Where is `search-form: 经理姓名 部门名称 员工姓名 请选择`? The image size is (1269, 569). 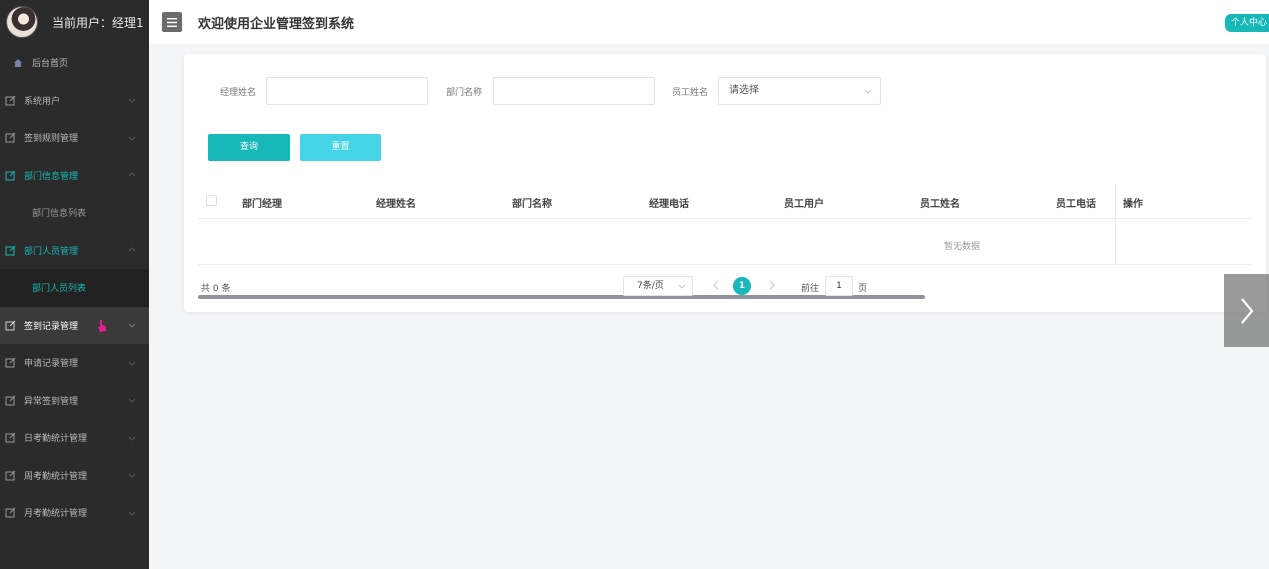 search-form: 经理姓名 部门名称 员工姓名 请选择 is located at coordinates (725, 91).